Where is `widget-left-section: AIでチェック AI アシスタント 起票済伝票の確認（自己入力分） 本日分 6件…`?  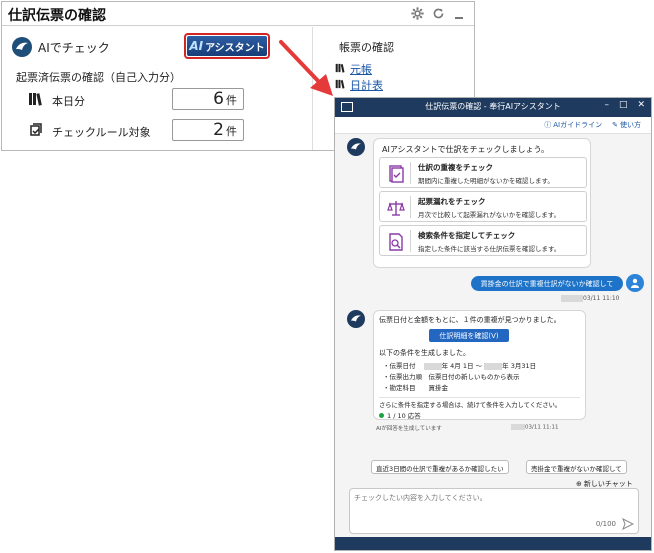
widget-left-section: AIでチェック AI アシスタント 起票済伝票の確認（自己入力分） 本日分 6件… is located at coordinates (157, 88).